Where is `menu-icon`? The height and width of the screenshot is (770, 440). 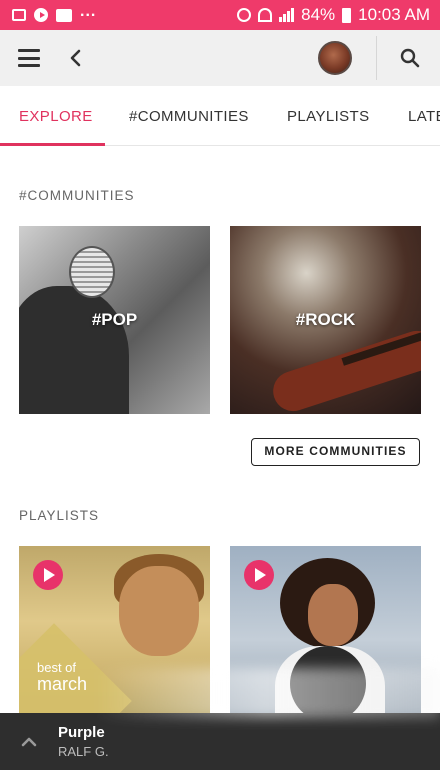 menu-icon is located at coordinates (29, 58).